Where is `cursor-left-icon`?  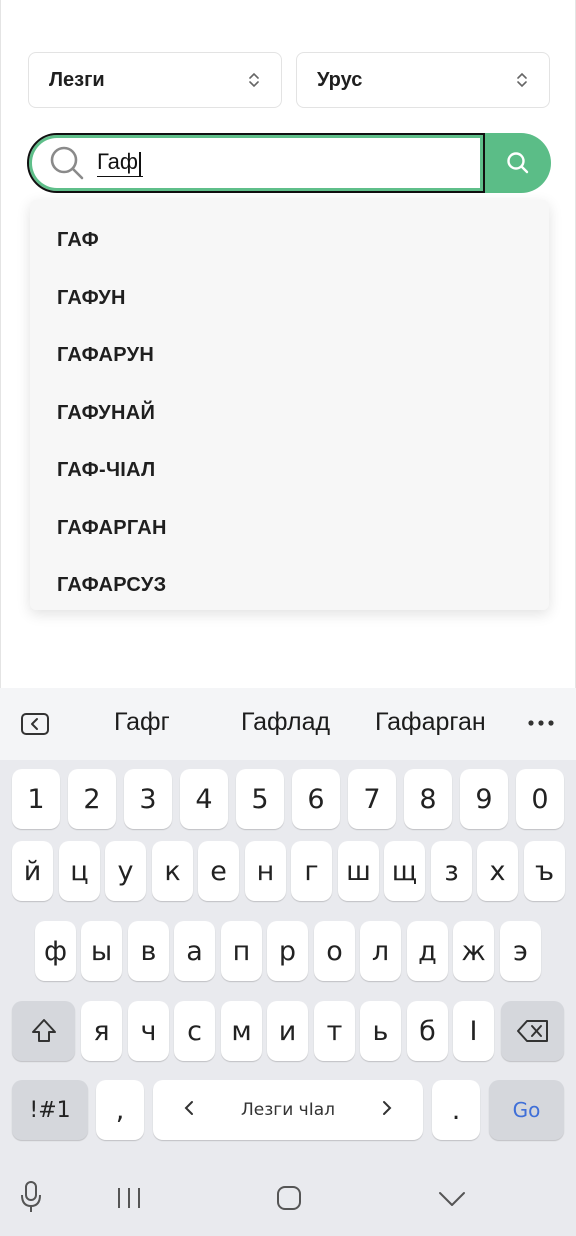 cursor-left-icon is located at coordinates (188, 1108).